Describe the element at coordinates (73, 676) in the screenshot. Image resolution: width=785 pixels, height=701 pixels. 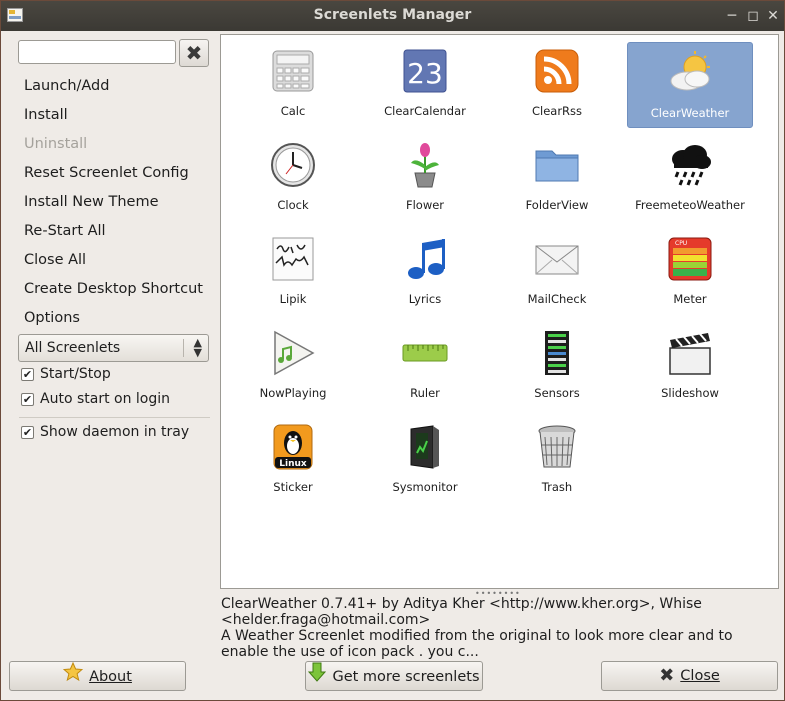
I see `star-icon` at that location.